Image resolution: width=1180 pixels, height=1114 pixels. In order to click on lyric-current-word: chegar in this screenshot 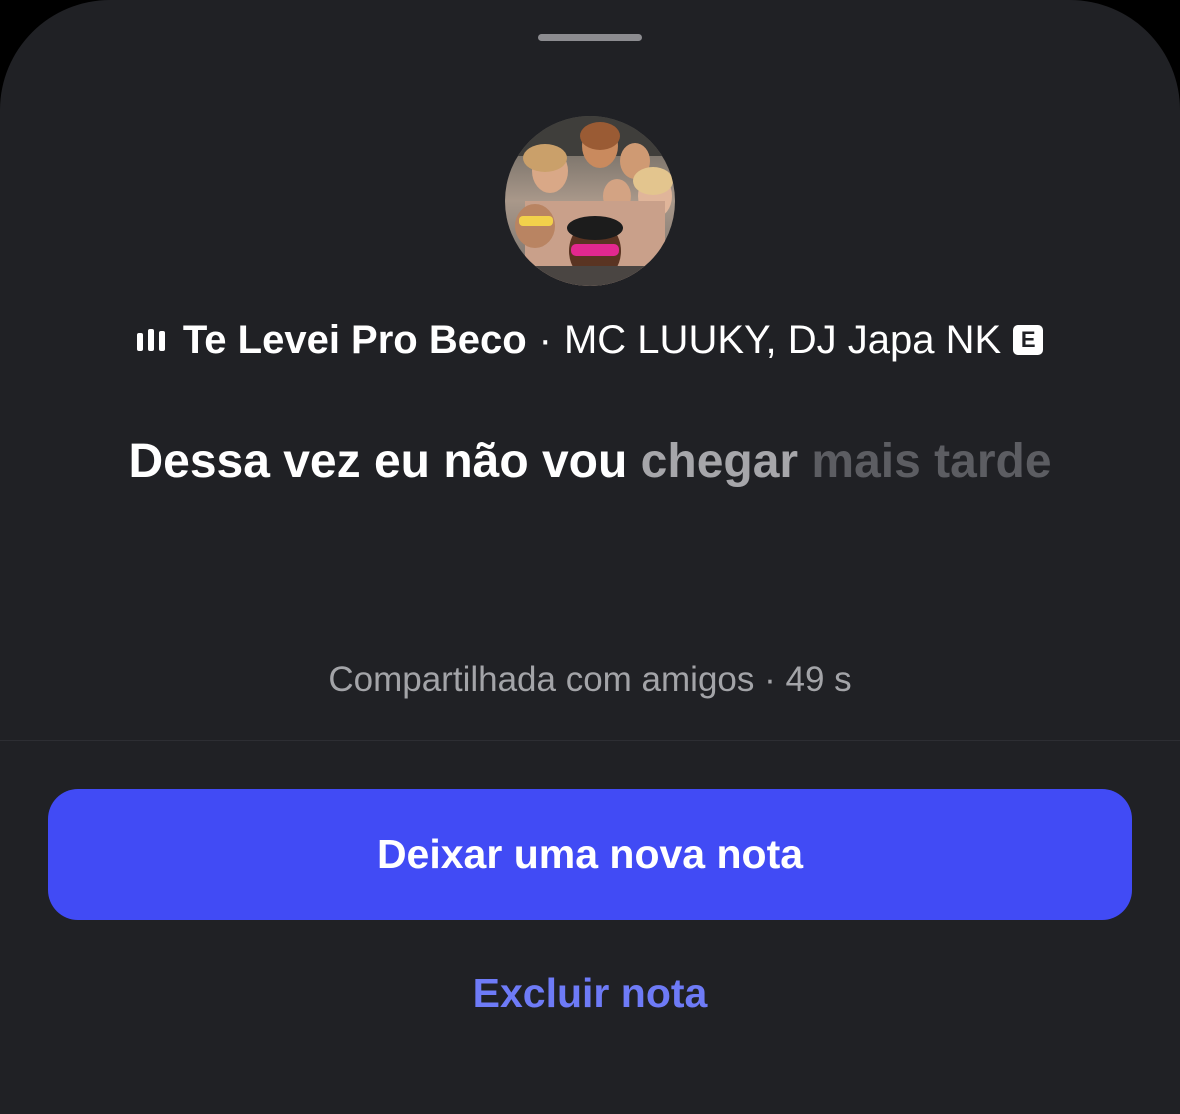, I will do `click(719, 461)`.